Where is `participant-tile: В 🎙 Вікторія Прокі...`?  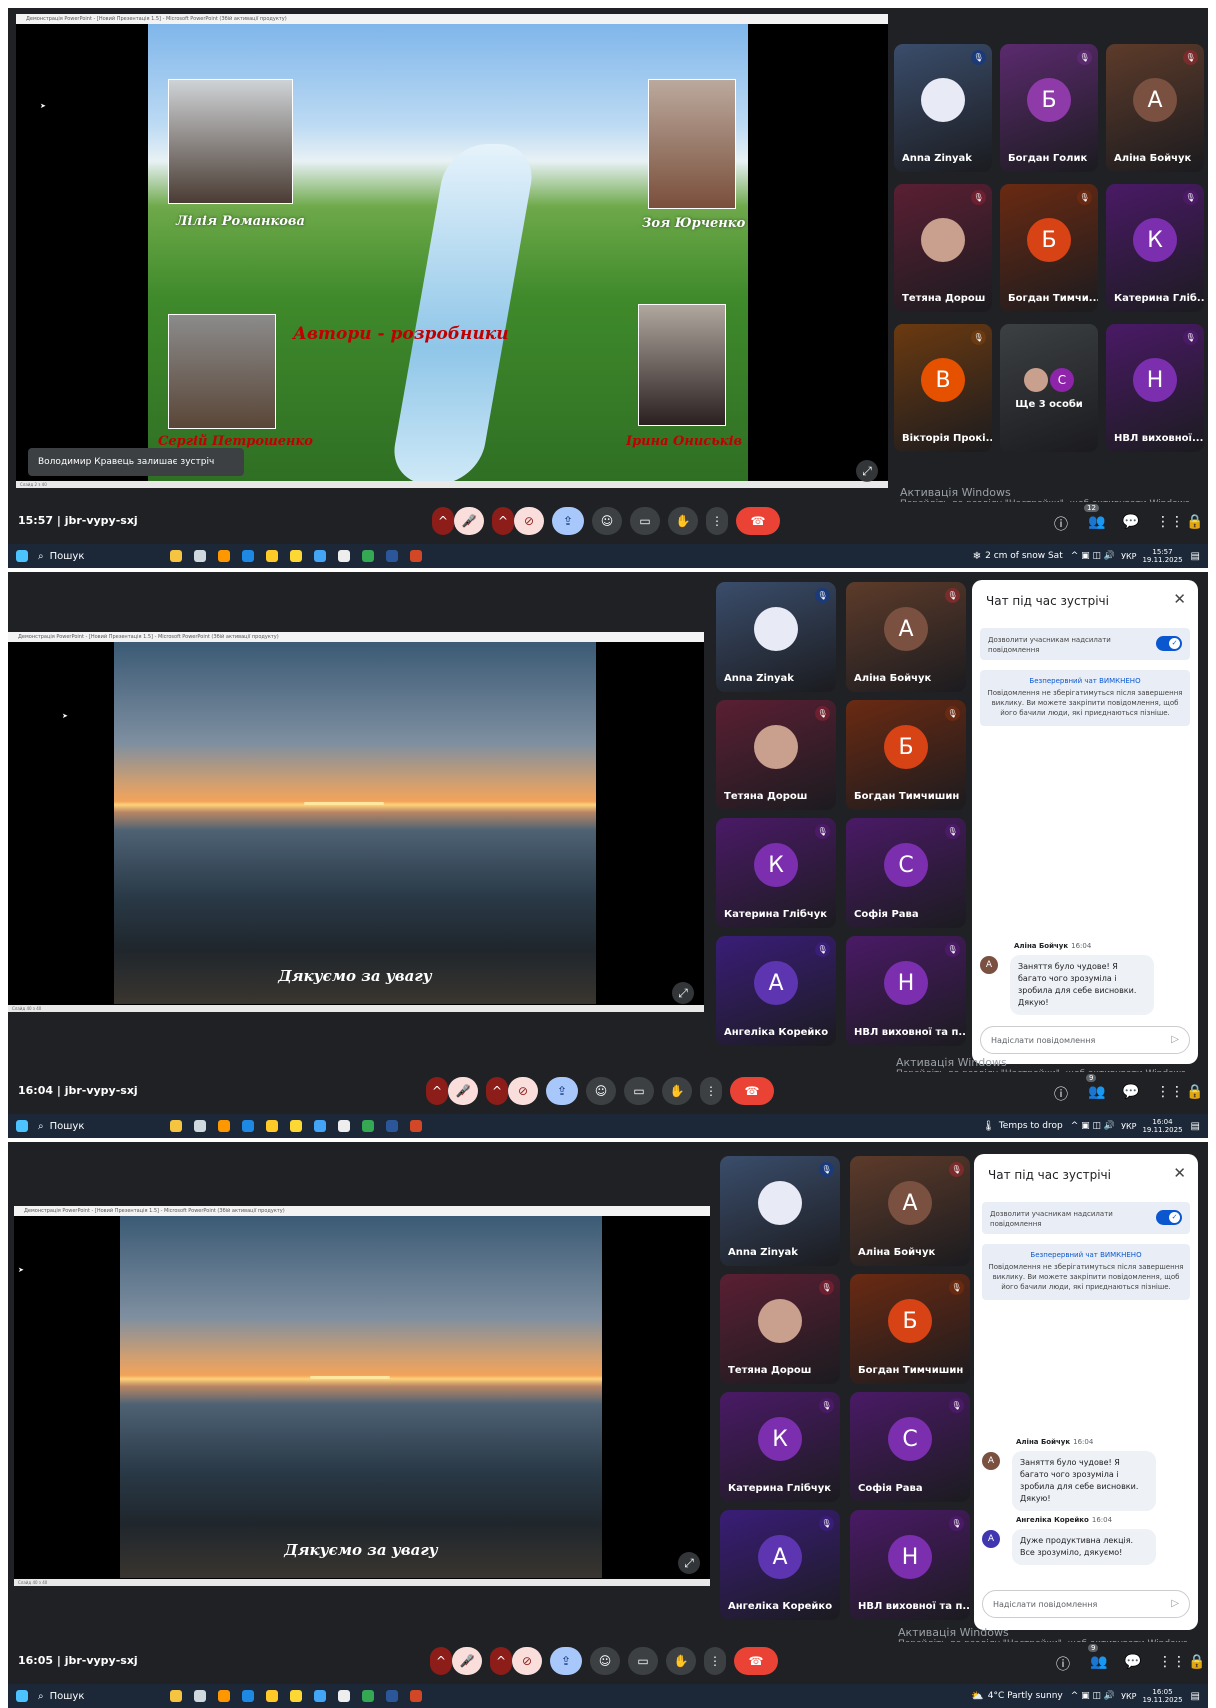
participant-tile: В 🎙 Вікторія Прокі... is located at coordinates (943, 388).